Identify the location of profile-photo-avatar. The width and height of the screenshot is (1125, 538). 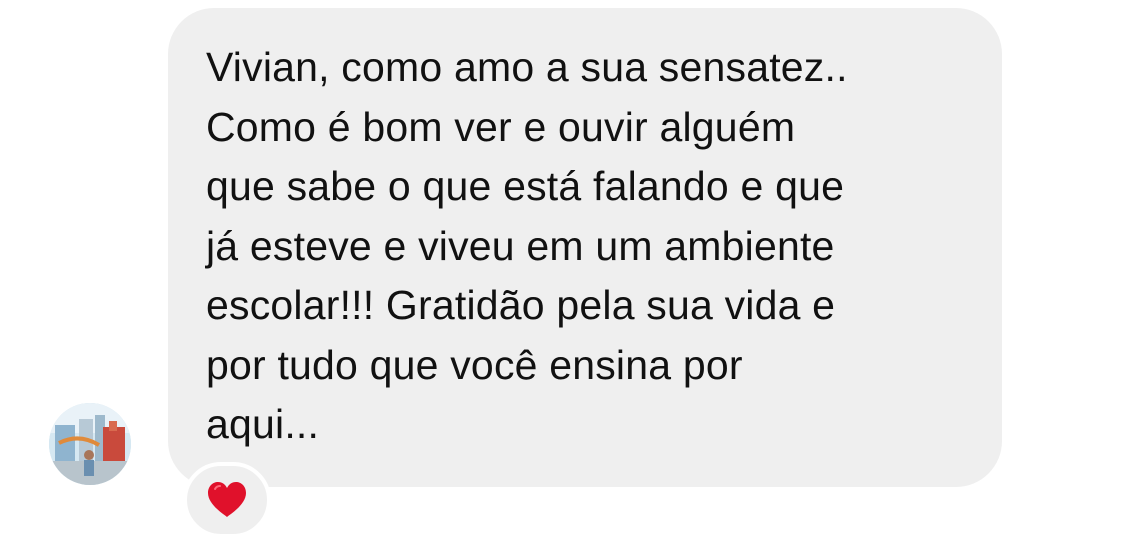
(90, 444).